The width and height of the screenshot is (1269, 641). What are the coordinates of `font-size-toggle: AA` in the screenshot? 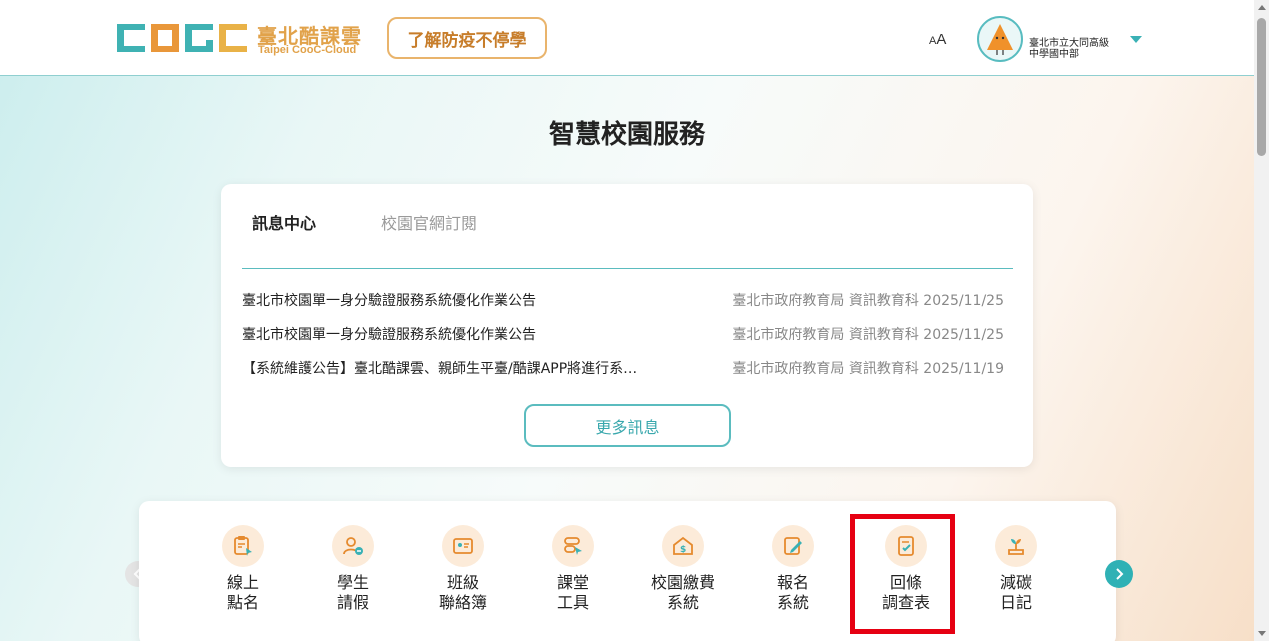 It's located at (937, 39).